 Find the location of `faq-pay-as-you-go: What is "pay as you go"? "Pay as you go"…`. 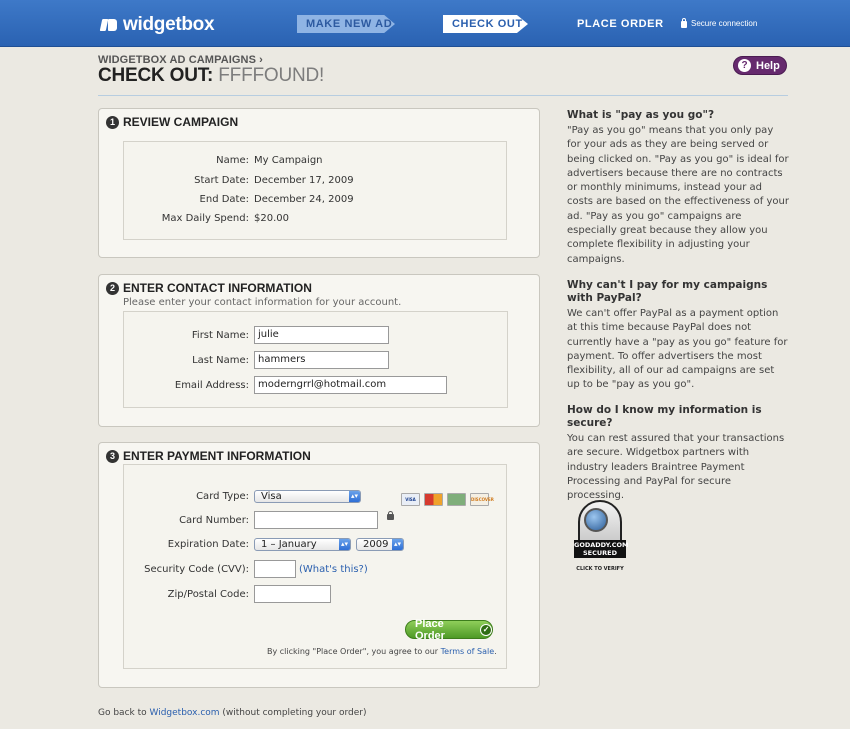

faq-pay-as-you-go: What is "pay as you go"? "Pay as you go"… is located at coordinates (678, 188).